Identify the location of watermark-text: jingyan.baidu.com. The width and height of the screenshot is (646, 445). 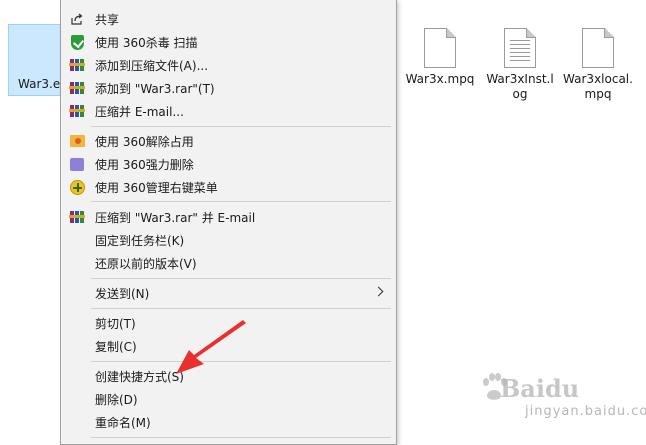
(585, 411).